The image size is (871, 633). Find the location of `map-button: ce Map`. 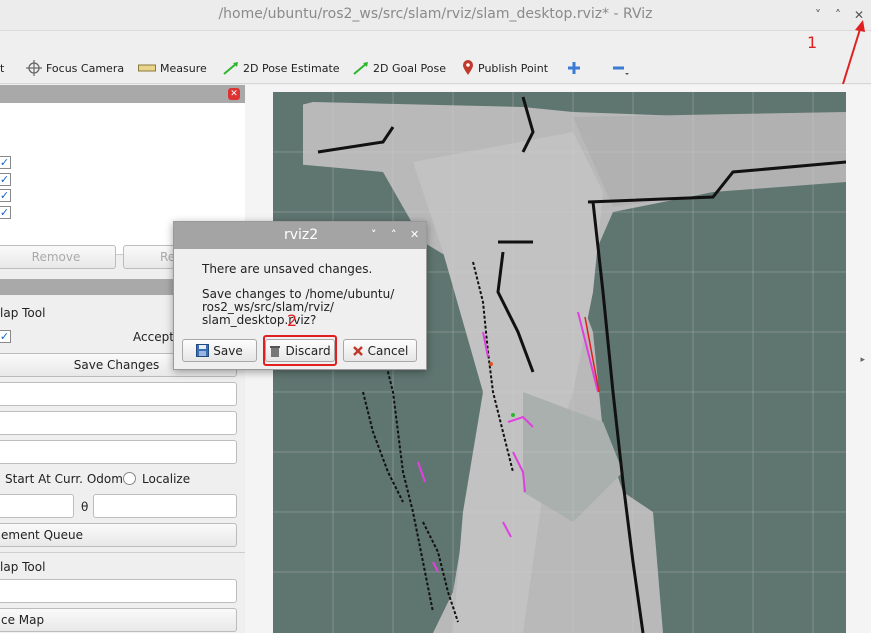

map-button: ce Map is located at coordinates (118, 620).